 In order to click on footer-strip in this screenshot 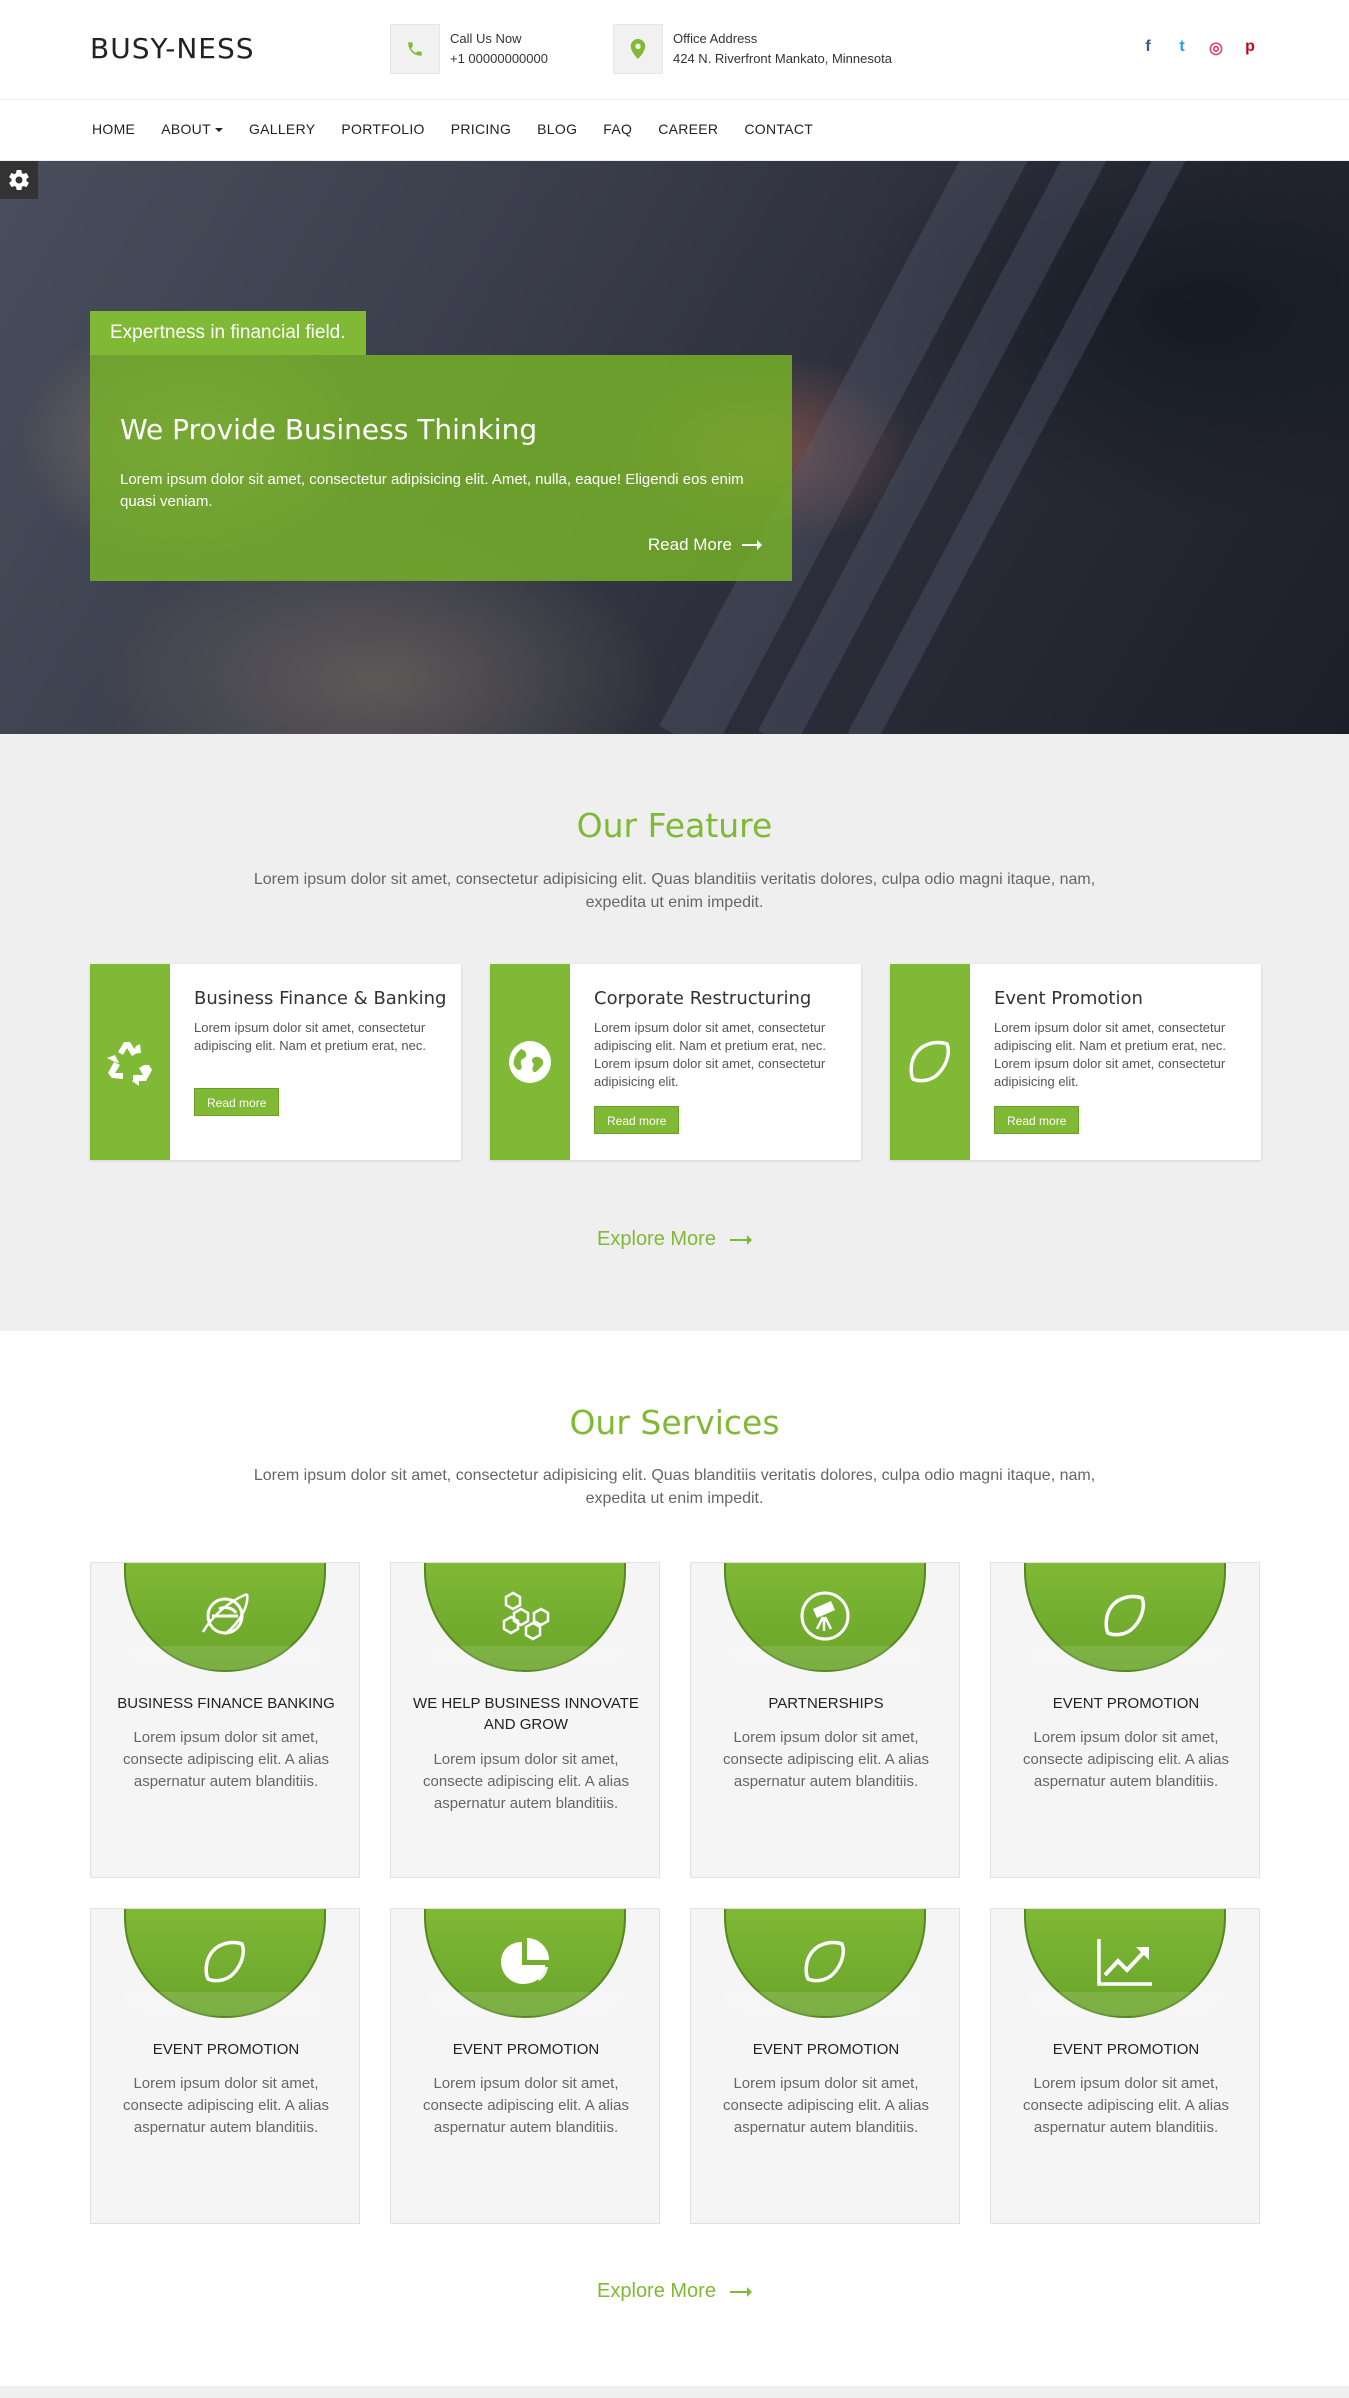, I will do `click(674, 2392)`.